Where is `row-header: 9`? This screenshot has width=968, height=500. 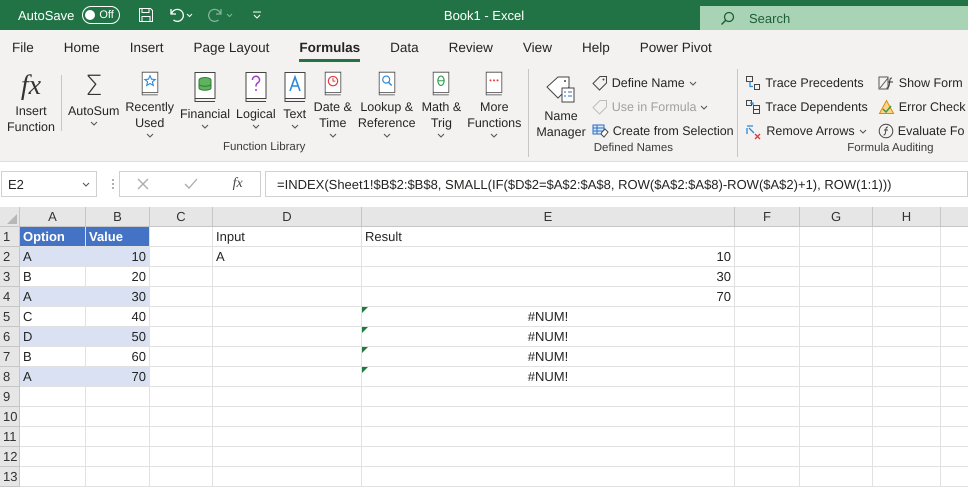
row-header: 9 is located at coordinates (10, 397).